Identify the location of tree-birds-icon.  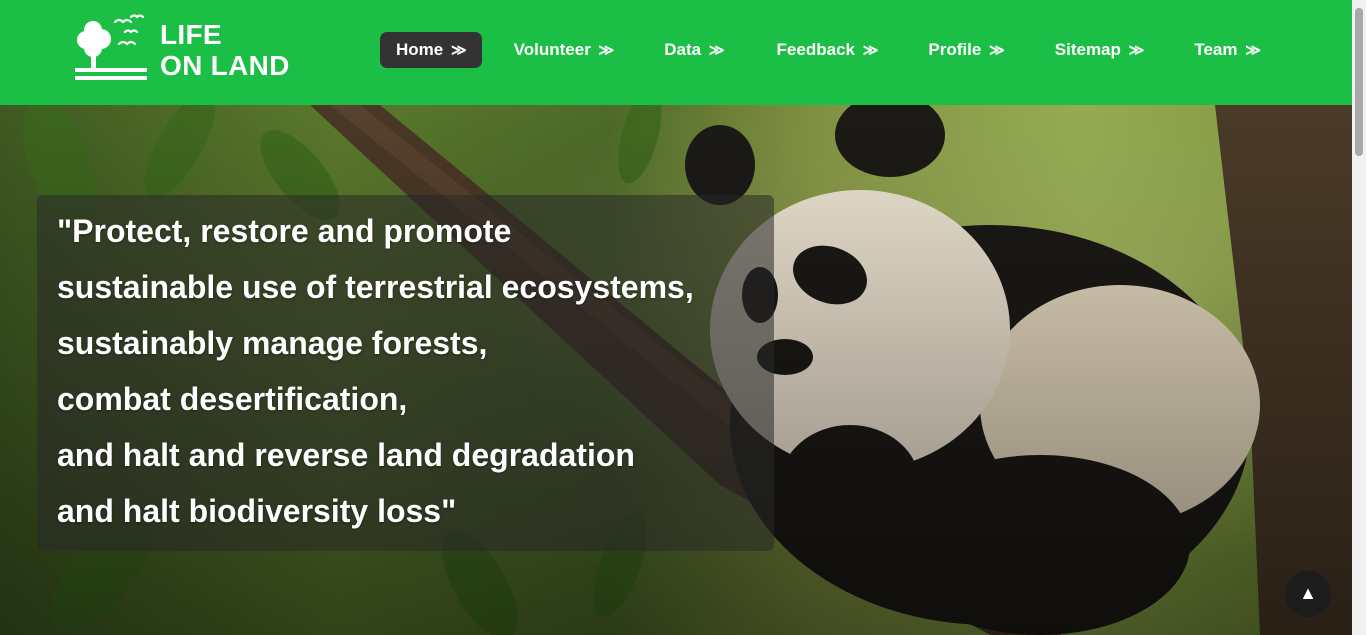
(111, 47).